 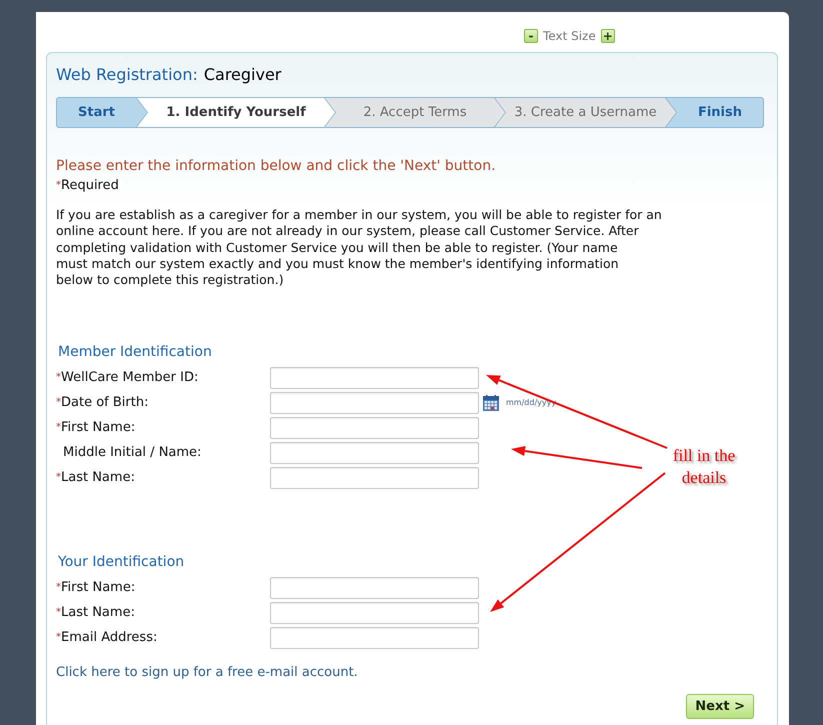 What do you see at coordinates (415, 112) in the screenshot?
I see `wizard-step: 2. Accept Terms` at bounding box center [415, 112].